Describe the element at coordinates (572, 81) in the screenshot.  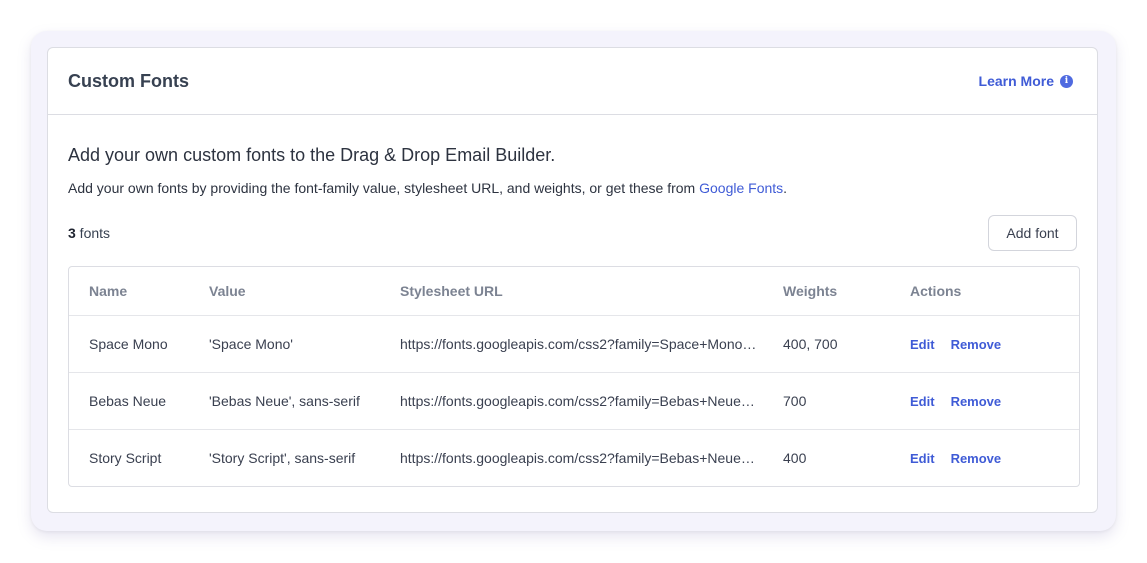
I see `card-header: Custom Fonts Learn More i` at that location.